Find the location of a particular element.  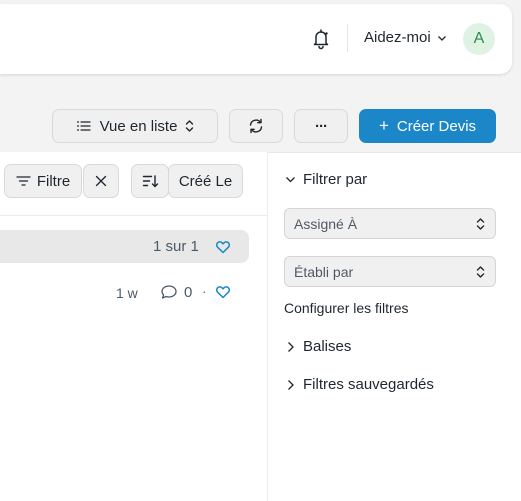

saved-filters-label: Filtres sauvegardés is located at coordinates (368, 384).